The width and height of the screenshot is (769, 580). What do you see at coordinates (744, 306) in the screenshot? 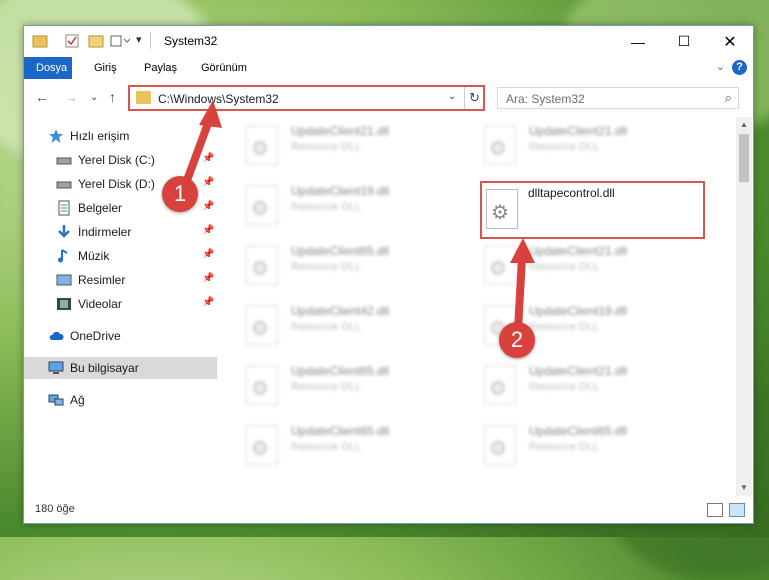
I see `vertical-scrollbar: ▲ ▼` at bounding box center [744, 306].